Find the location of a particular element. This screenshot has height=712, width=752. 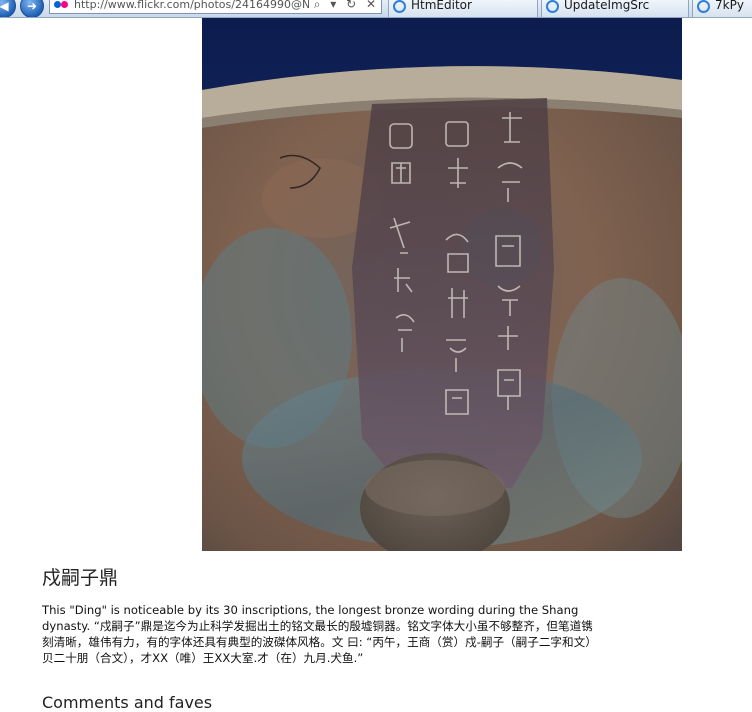

tab-updateimgsrc: UpdateImgSrc is located at coordinates (615, 8).